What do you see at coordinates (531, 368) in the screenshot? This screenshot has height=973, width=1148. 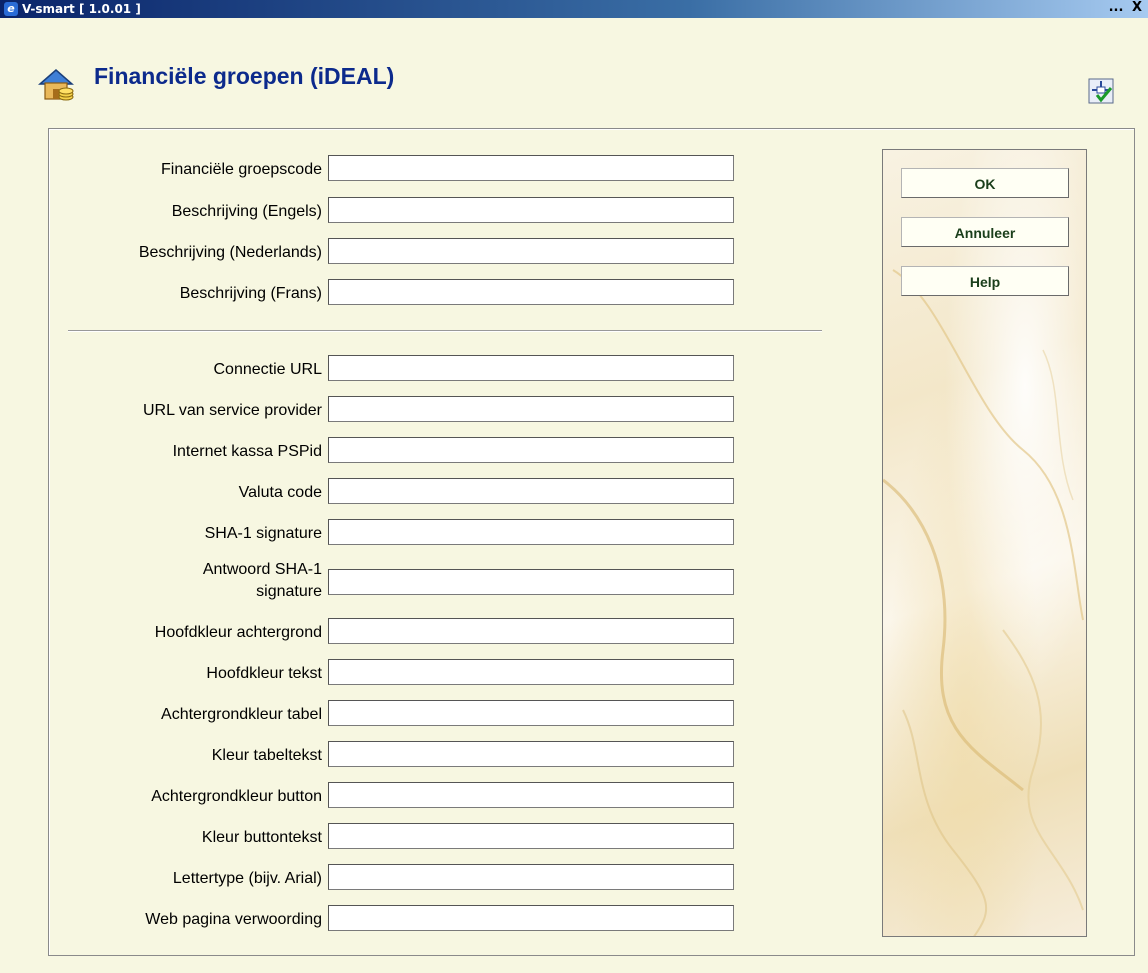 I see `connectie-url-field` at bounding box center [531, 368].